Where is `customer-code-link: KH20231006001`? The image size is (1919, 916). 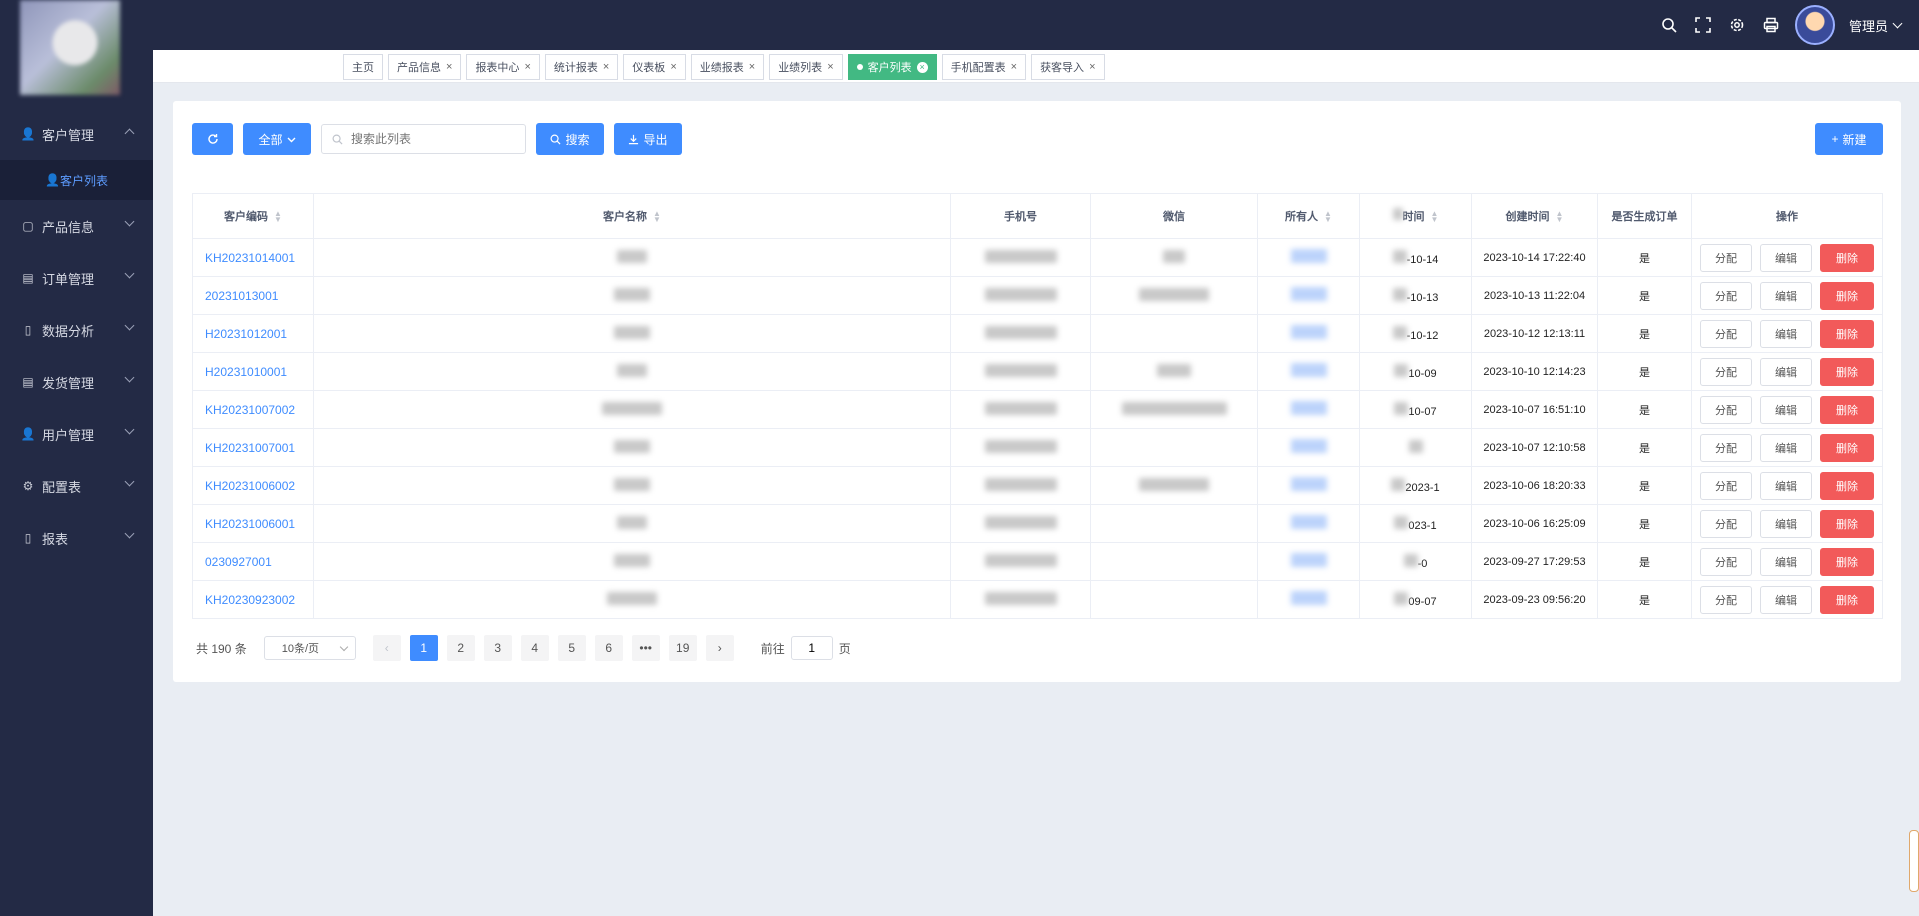
customer-code-link: KH20231006001 is located at coordinates (253, 523).